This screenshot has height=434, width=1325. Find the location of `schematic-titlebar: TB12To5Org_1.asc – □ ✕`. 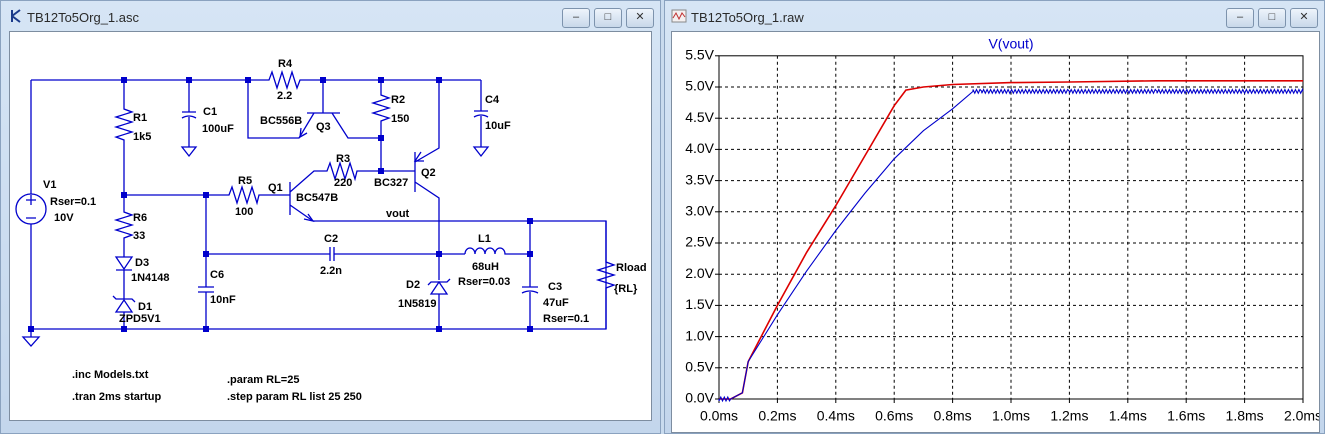

schematic-titlebar: TB12To5Org_1.asc – □ ✕ is located at coordinates (330, 16).